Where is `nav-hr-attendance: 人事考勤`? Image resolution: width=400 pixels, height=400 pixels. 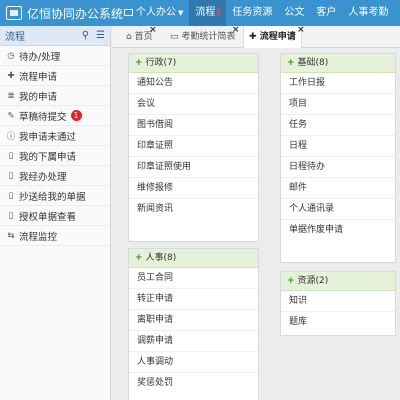
nav-hr-attendance: 人事考勤 is located at coordinates (368, 13).